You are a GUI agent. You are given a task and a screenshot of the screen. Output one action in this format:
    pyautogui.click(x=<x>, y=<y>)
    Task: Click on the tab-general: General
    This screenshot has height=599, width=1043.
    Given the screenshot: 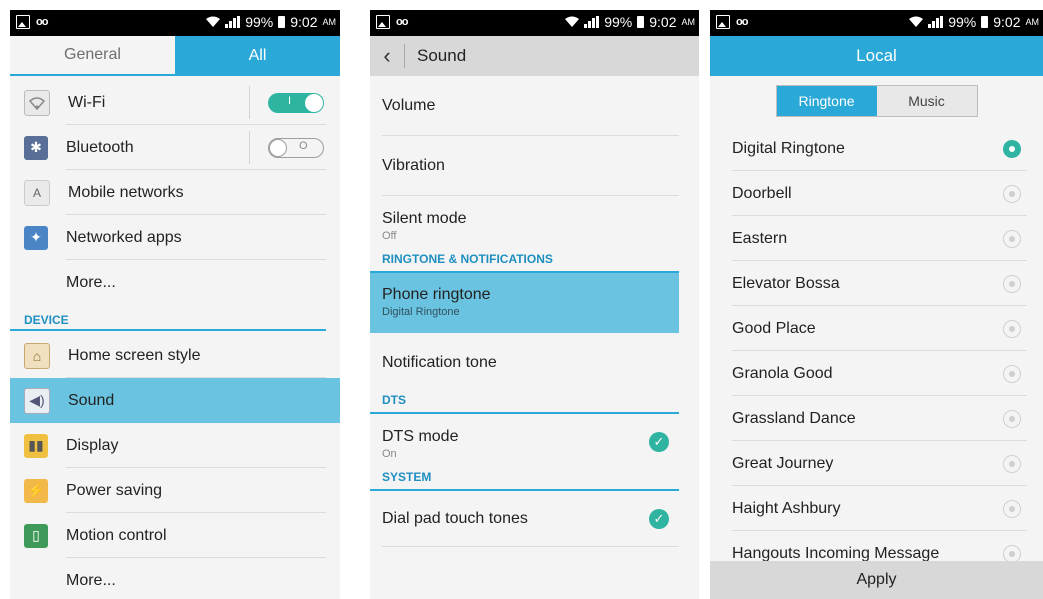 What is the action you would take?
    pyautogui.click(x=92, y=56)
    